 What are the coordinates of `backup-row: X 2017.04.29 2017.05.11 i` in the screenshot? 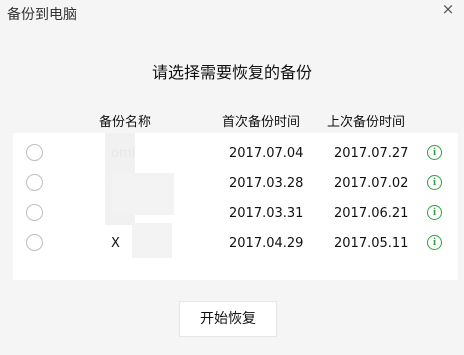 It's located at (235, 241).